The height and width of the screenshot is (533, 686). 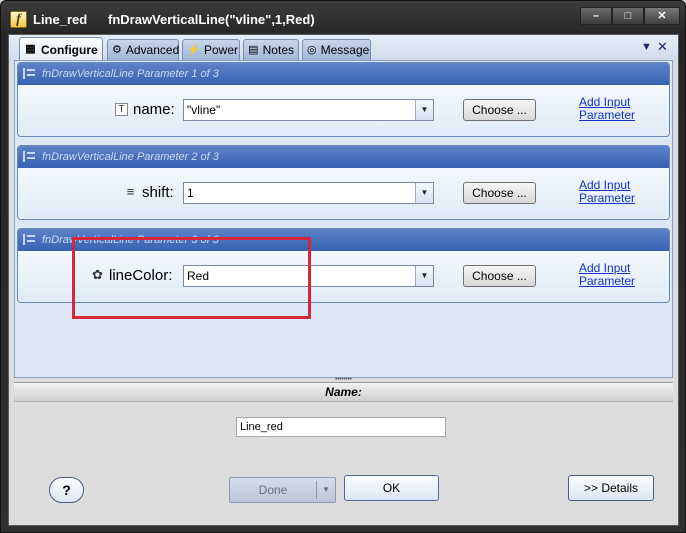 I want to click on name-parameter-combo: "vline" ▼, so click(x=308, y=110).